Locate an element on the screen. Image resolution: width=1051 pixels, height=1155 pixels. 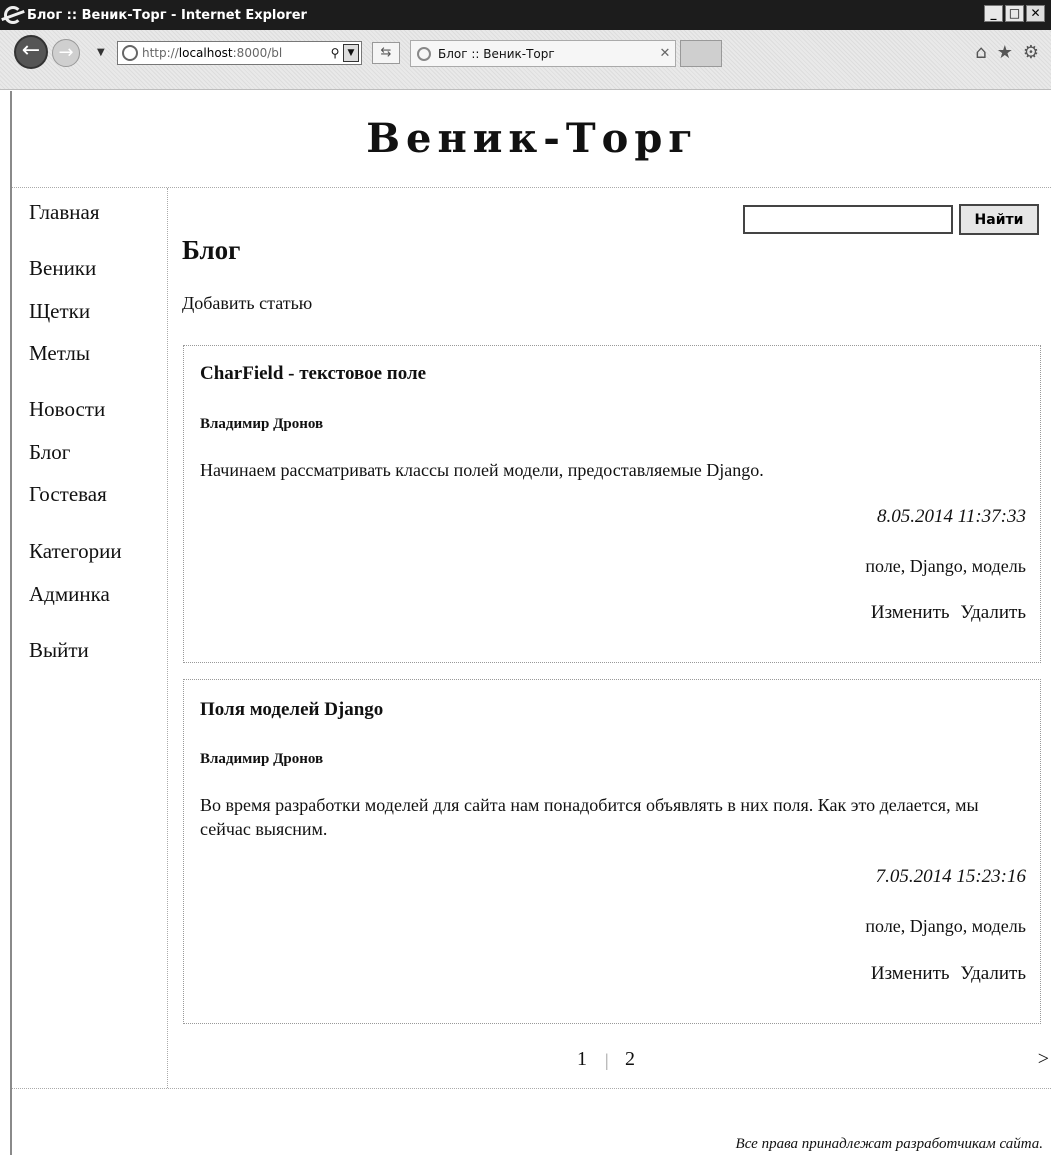
site-title: Веник-Торг is located at coordinates (532, 138).